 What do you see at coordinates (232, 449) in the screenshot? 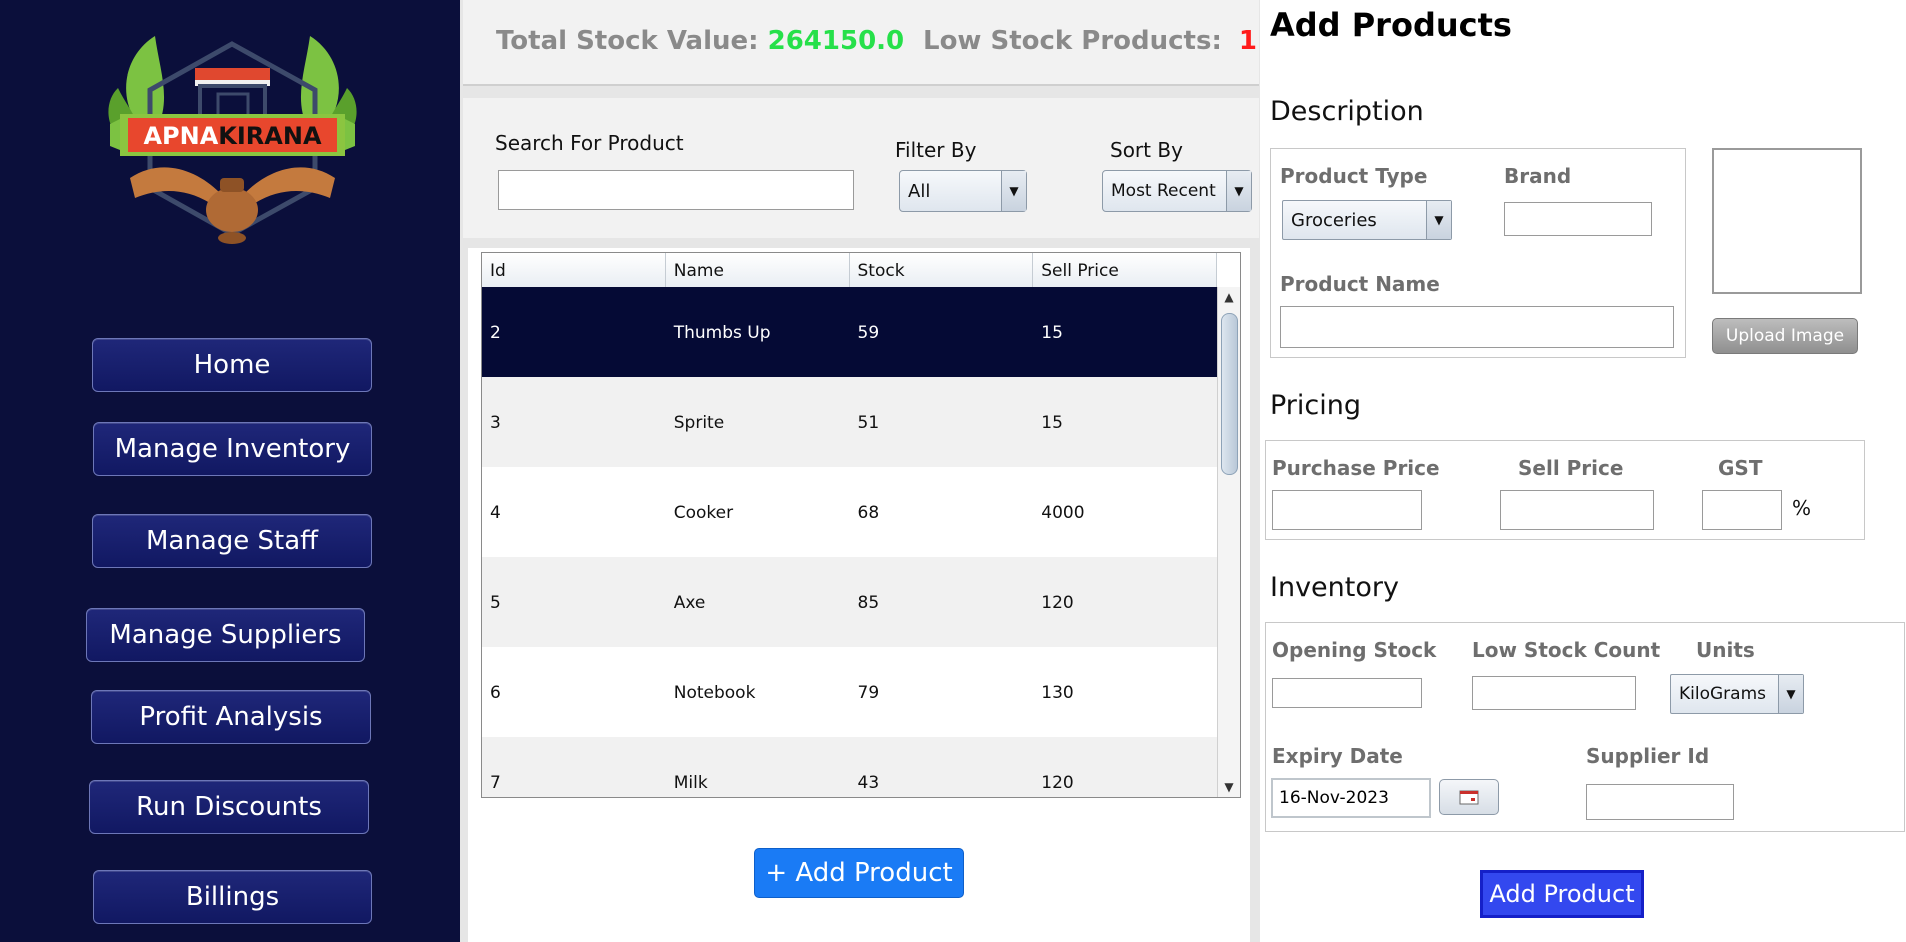
I see `nav-manage-inventory-button: Manage Inventory` at bounding box center [232, 449].